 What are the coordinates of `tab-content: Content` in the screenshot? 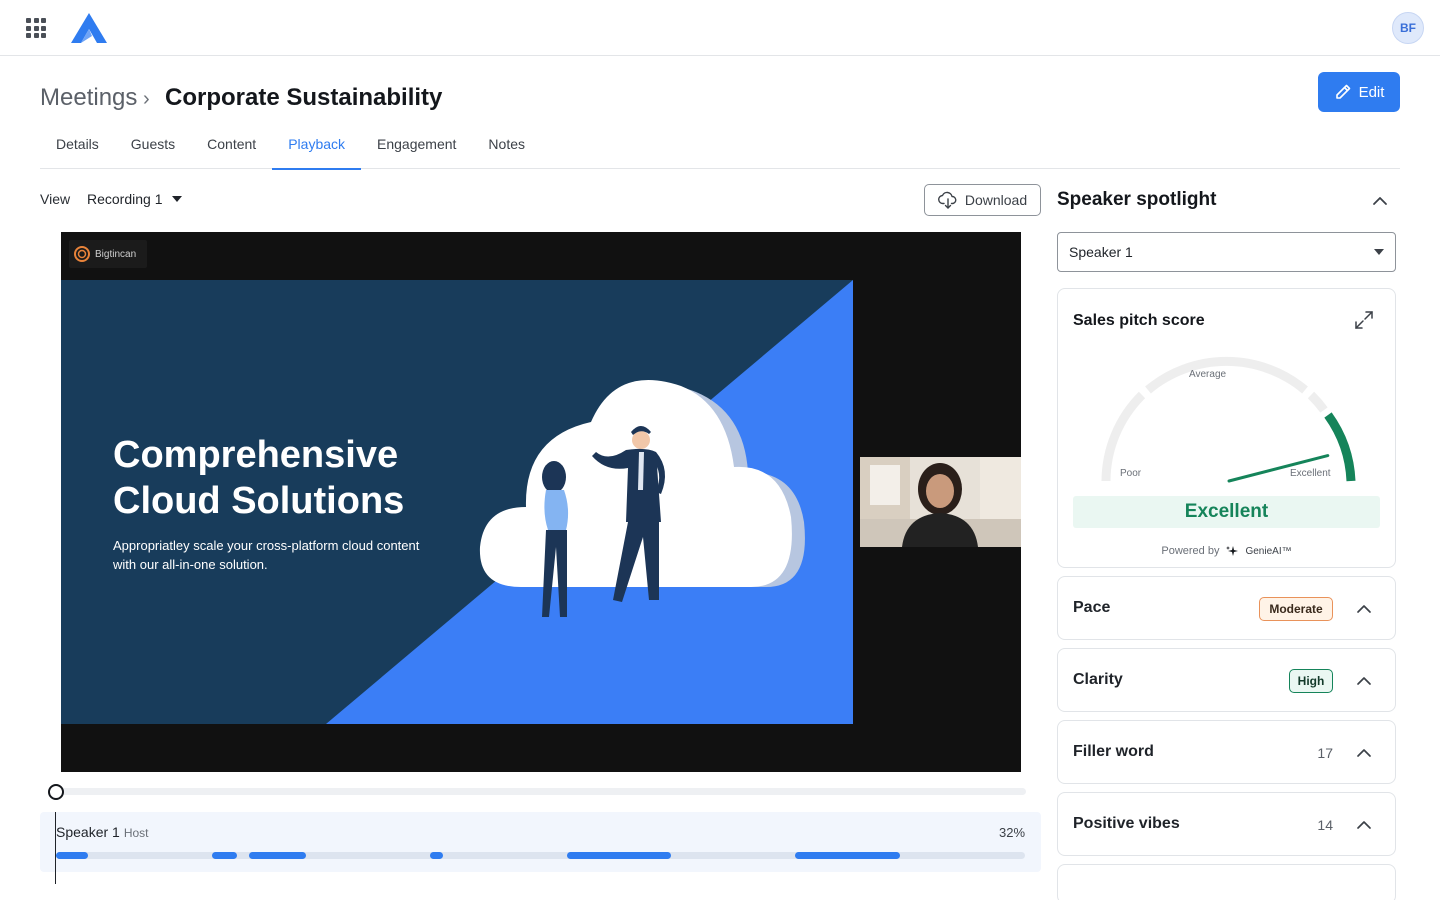 It's located at (231, 146).